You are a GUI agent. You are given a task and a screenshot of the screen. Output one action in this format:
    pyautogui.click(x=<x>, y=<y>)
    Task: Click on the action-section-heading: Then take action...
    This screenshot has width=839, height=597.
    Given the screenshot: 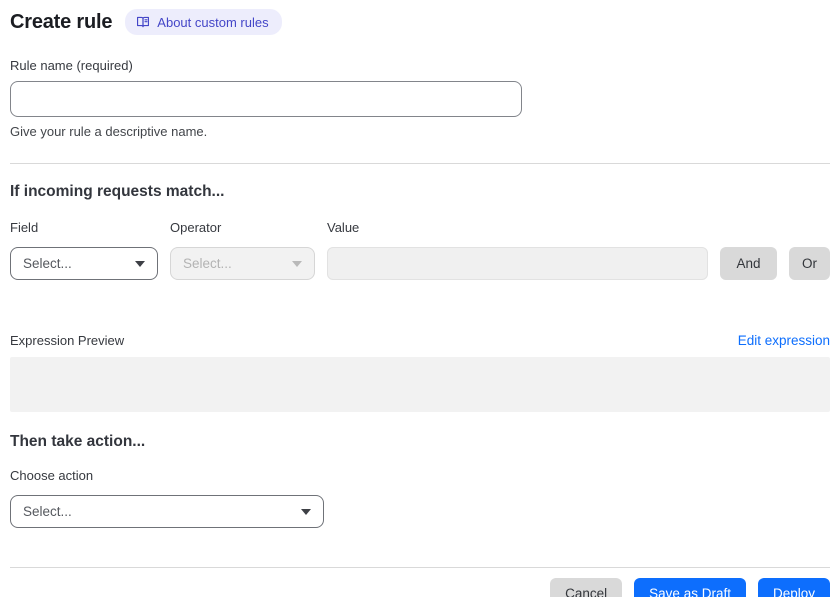 What is the action you would take?
    pyautogui.click(x=78, y=441)
    